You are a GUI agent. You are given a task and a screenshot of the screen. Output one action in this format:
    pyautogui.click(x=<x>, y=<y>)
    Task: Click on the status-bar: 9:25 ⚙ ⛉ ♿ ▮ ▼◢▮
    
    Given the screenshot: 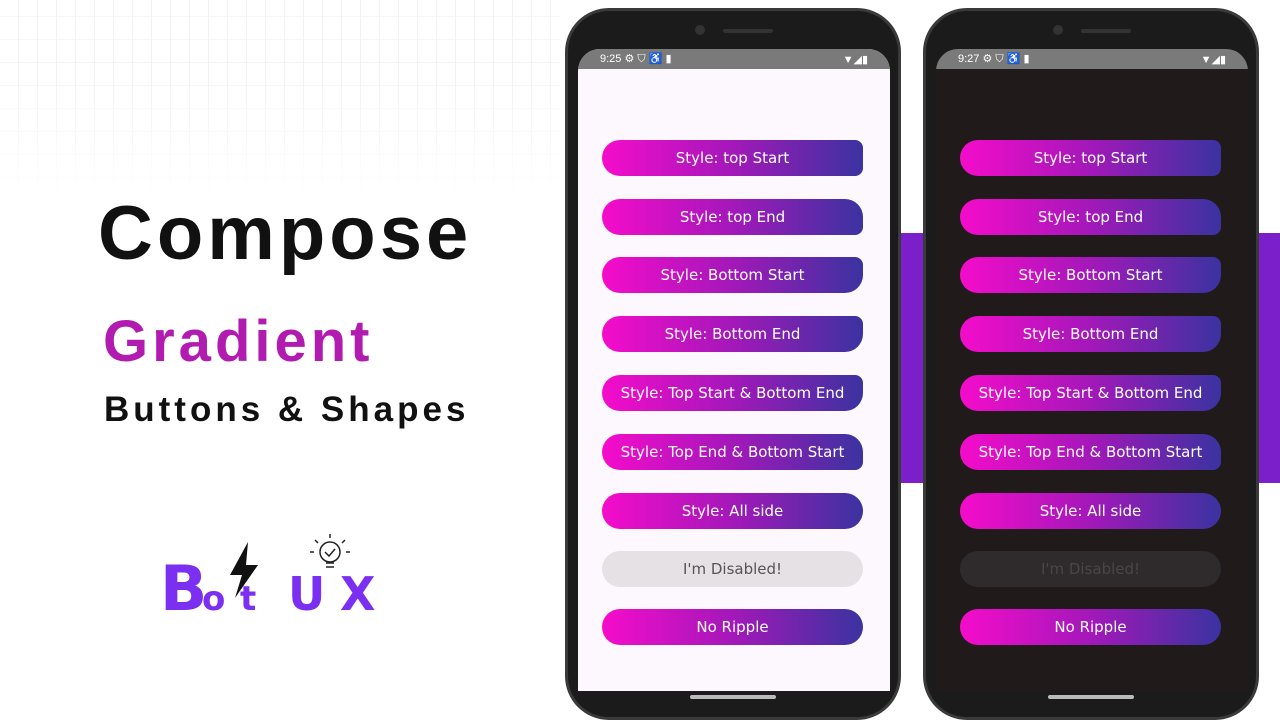 What is the action you would take?
    pyautogui.click(x=734, y=59)
    